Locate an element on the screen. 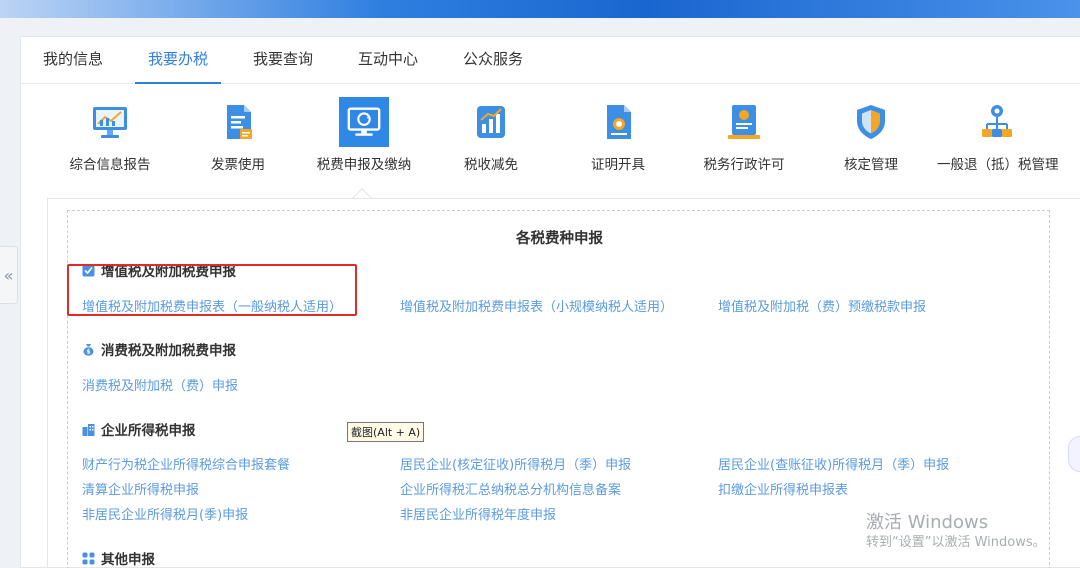 This screenshot has width=1080, height=568. main-tabs: 我的信息 我要办税 我要查询 互动中心 公众服务 is located at coordinates (550, 60).